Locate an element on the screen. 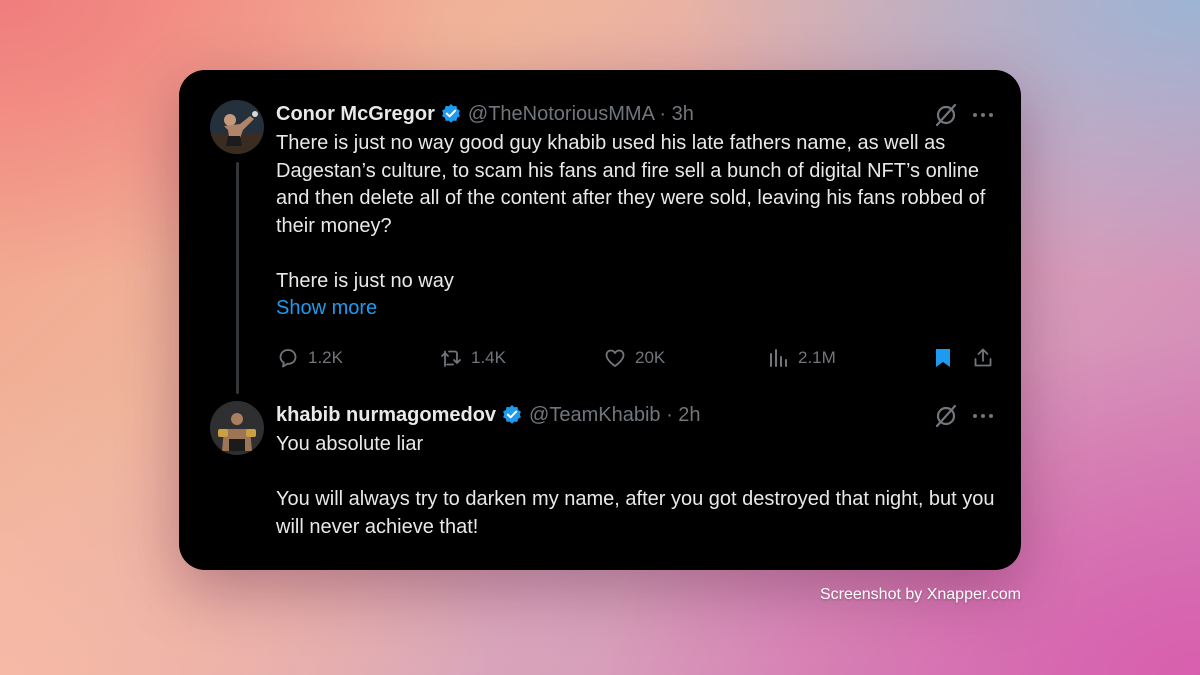 The image size is (1200, 675). tweet-paragraph: You absolute liar is located at coordinates (350, 444).